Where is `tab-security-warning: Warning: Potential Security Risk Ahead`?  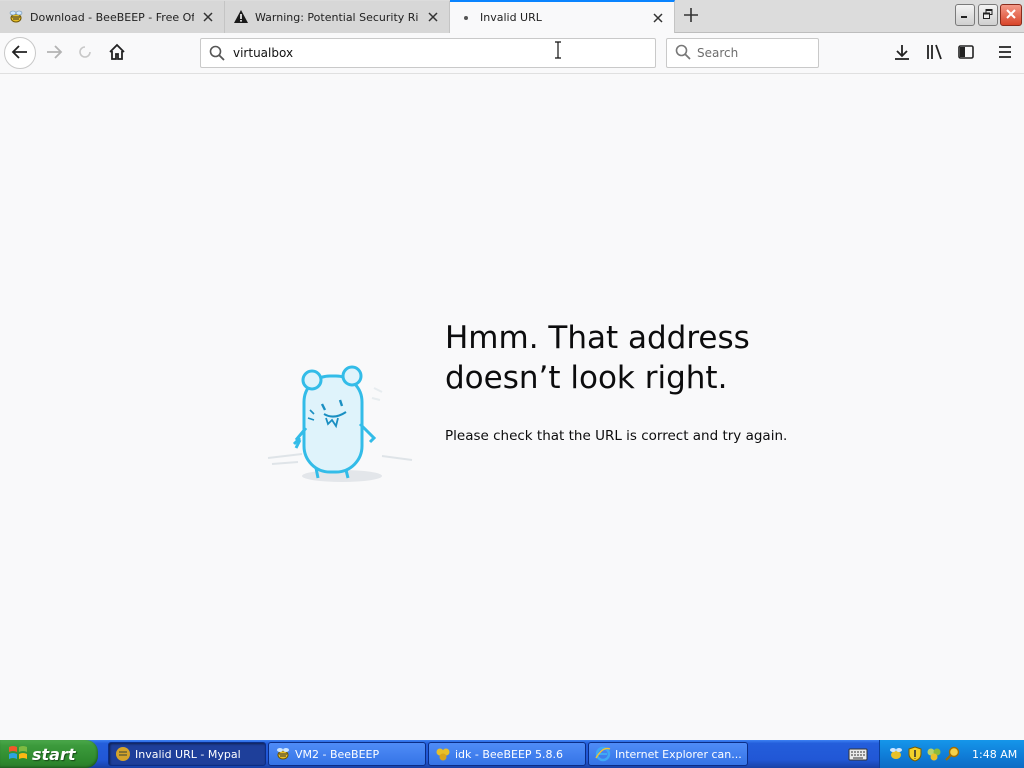 tab-security-warning: Warning: Potential Security Risk Ahead is located at coordinates (337, 17).